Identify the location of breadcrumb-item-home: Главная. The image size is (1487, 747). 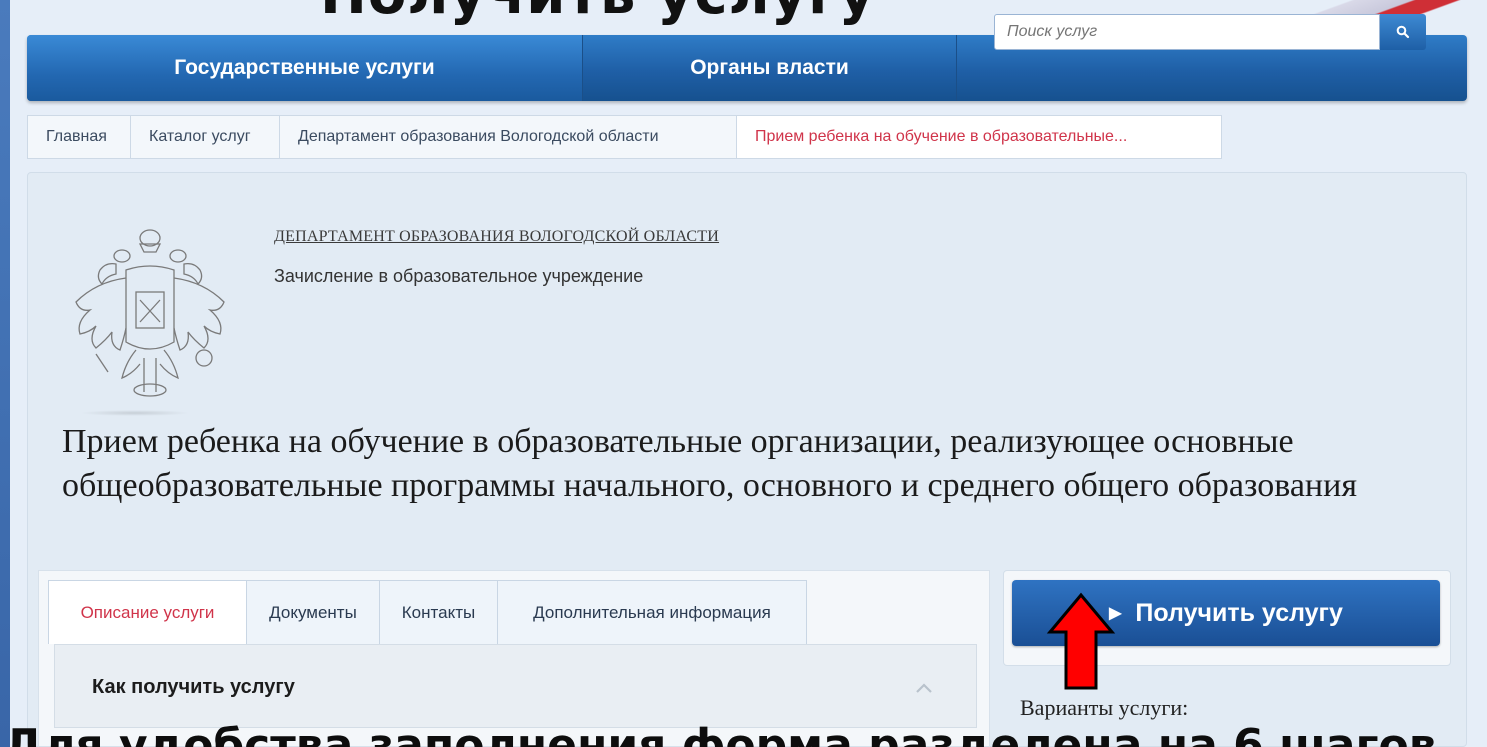
(79, 137).